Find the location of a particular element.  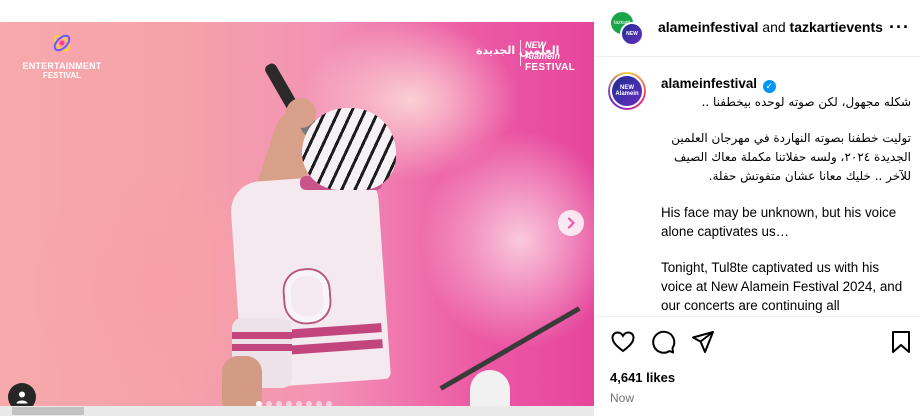

caption-username: alameinfestival is located at coordinates (709, 83).